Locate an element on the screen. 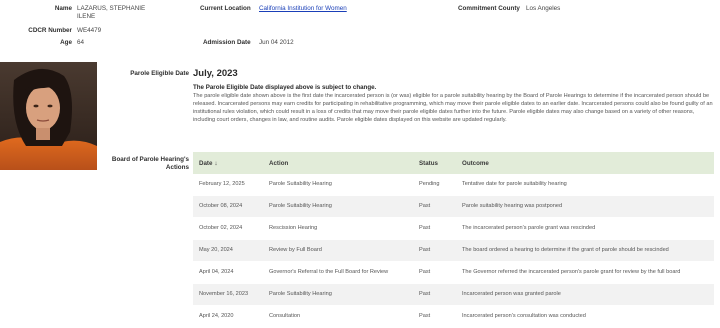 The height and width of the screenshot is (328, 720). board-actions-label-line1: Board of Parole Hearing's is located at coordinates (150, 159).